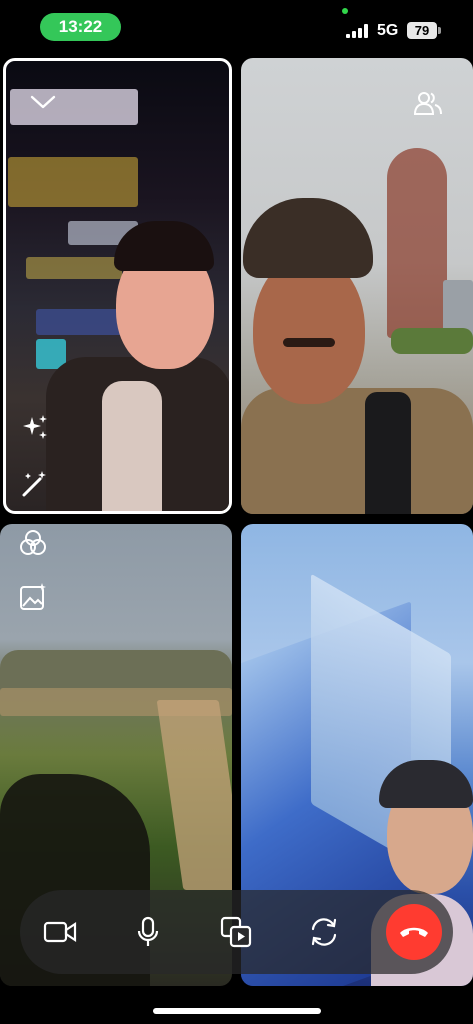 The width and height of the screenshot is (473, 1024). I want to click on video-toggle-button, so click(60, 932).